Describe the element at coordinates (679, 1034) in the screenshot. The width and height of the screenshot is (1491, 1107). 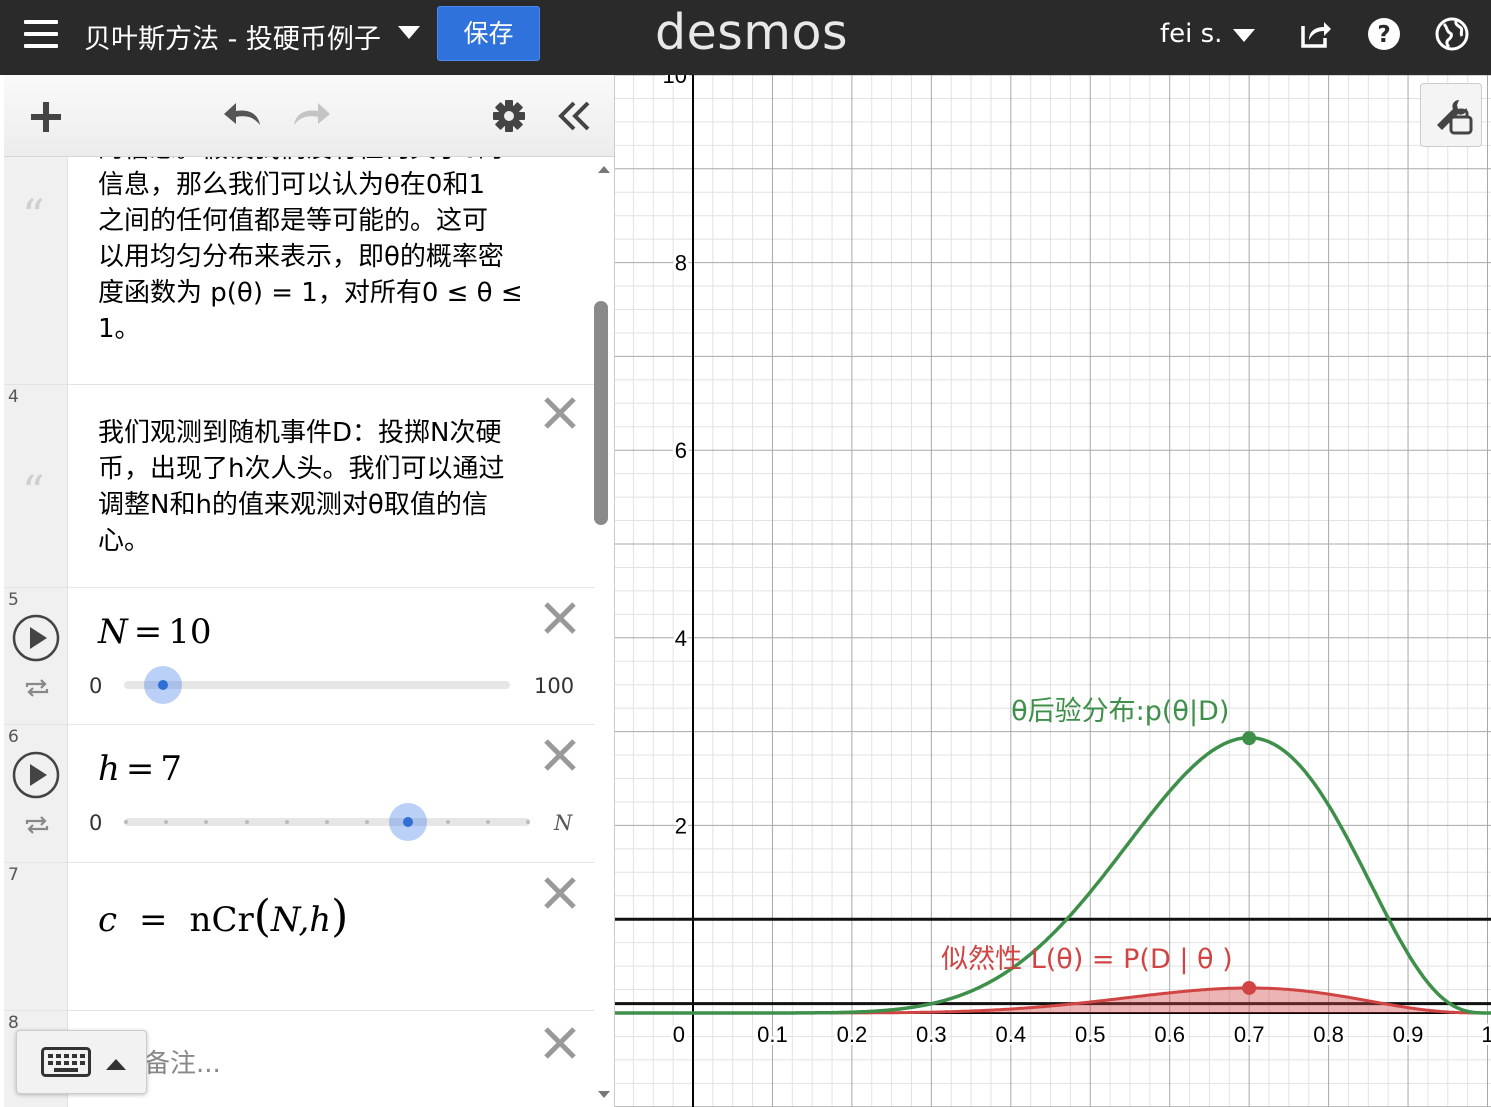
I see `origin-label: 0` at that location.